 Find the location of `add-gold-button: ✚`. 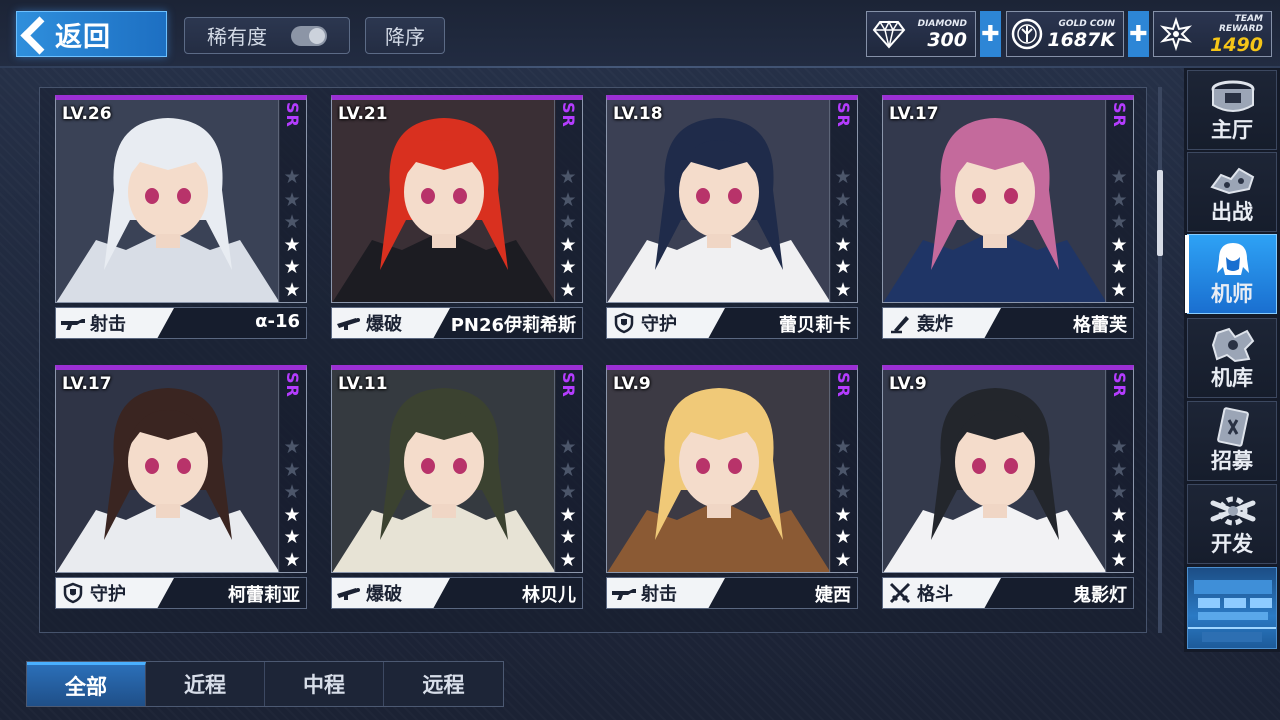

add-gold-button: ✚ is located at coordinates (1138, 34).